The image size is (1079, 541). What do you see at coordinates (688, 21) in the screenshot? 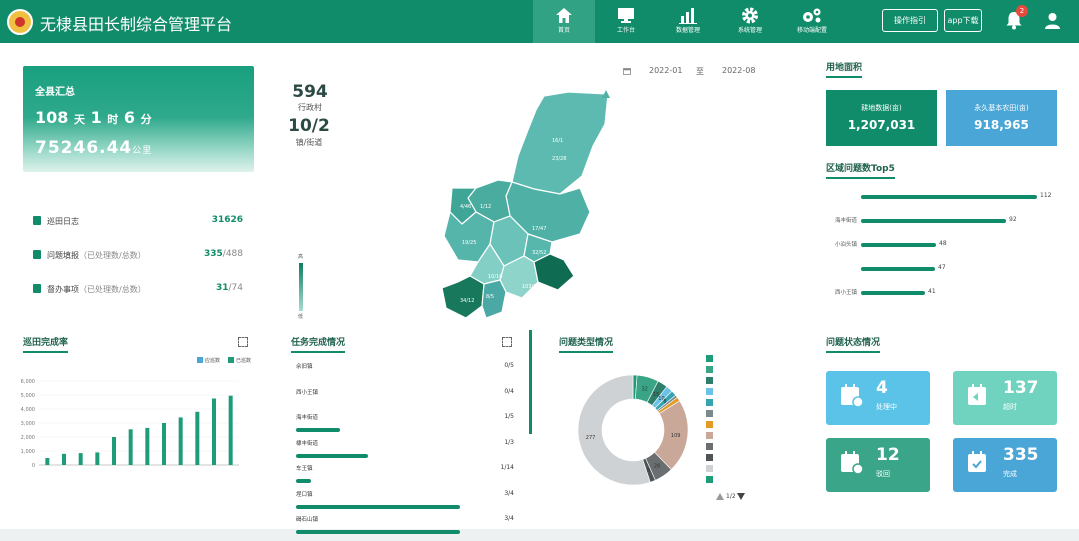
I see `nav-data: 数据管理` at bounding box center [688, 21].